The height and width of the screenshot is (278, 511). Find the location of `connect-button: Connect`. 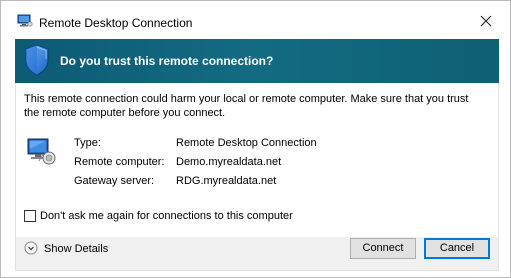

connect-button: Connect is located at coordinates (383, 248).